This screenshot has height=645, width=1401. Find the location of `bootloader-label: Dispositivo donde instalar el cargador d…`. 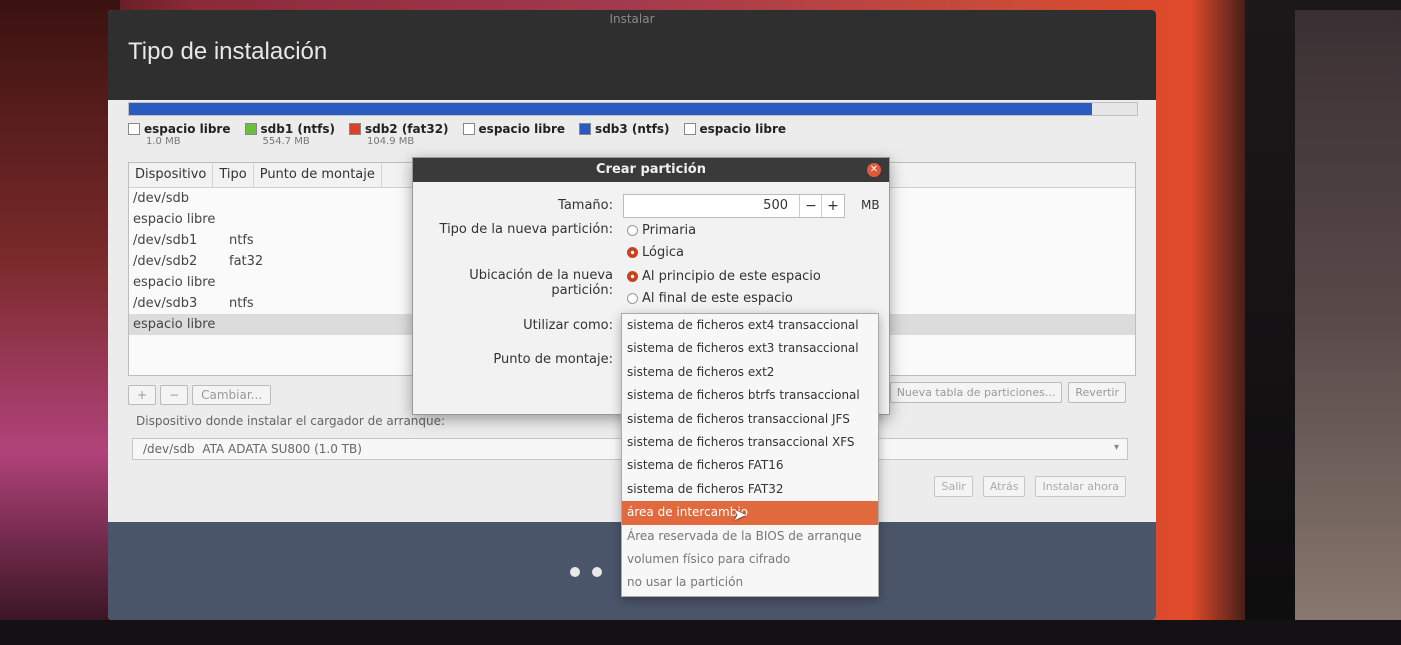

bootloader-label: Dispositivo donde instalar el cargador d… is located at coordinates (291, 421).